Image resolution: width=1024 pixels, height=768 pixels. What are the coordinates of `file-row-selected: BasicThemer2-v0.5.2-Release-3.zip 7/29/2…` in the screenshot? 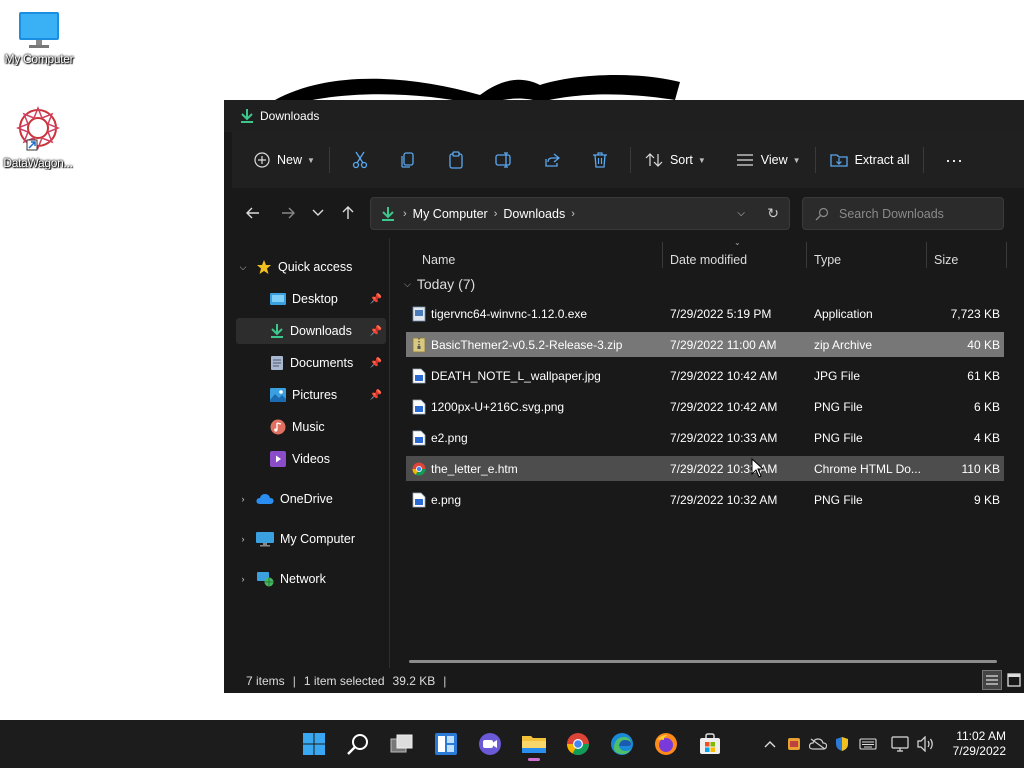 It's located at (705, 344).